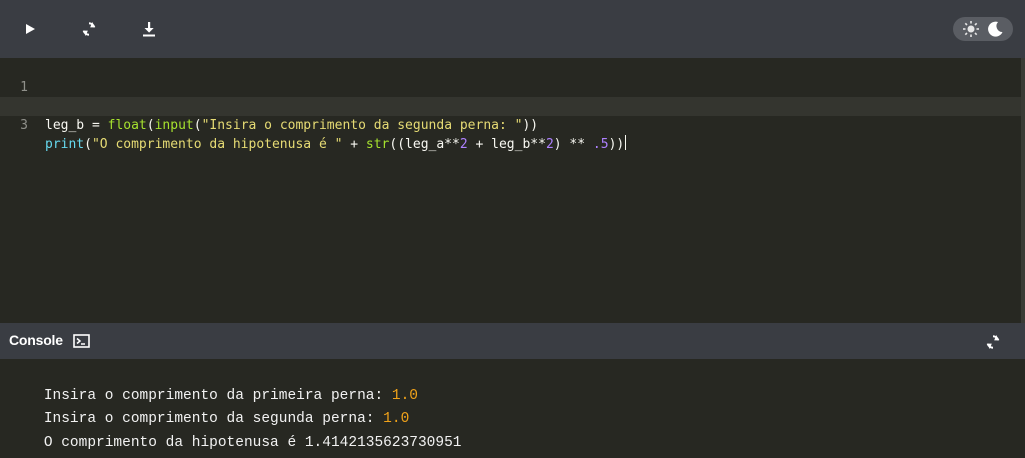 This screenshot has width=1025, height=458. What do you see at coordinates (36, 340) in the screenshot?
I see `console-title: Console` at bounding box center [36, 340].